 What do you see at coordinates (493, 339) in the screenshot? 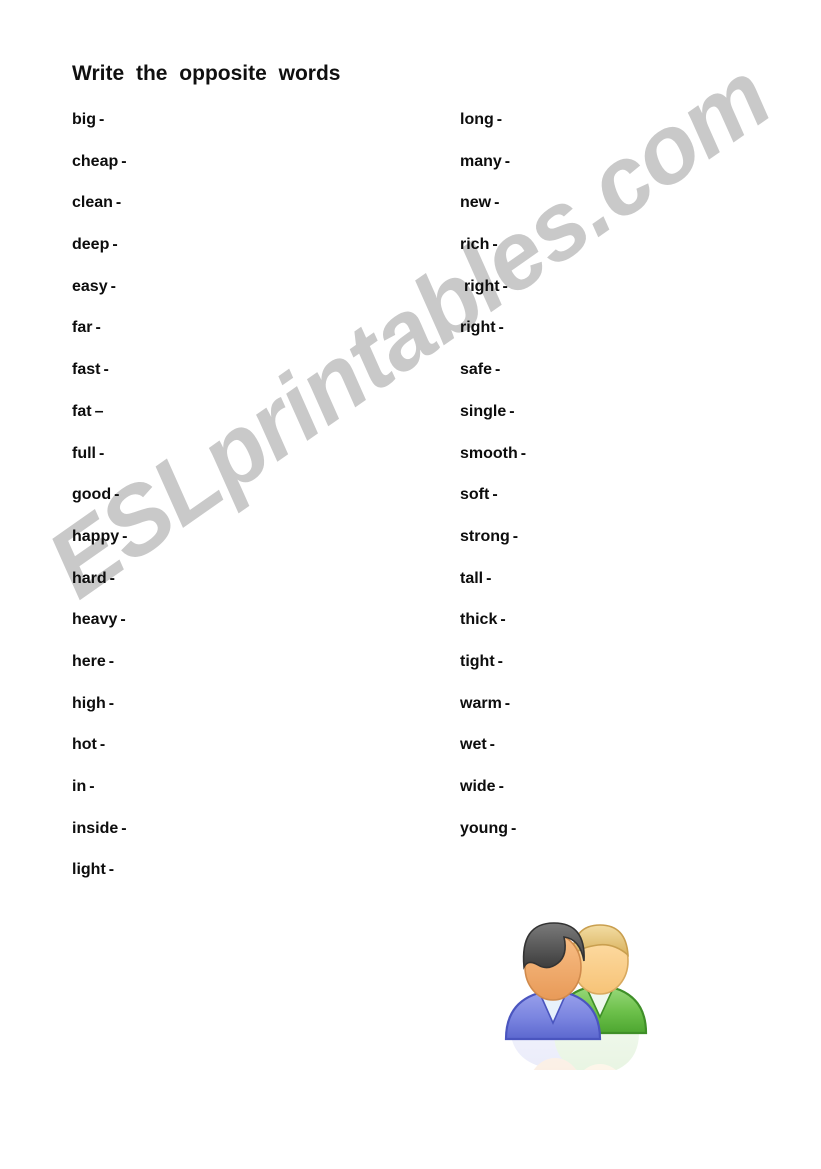
I see `word-row: right -` at bounding box center [493, 339].